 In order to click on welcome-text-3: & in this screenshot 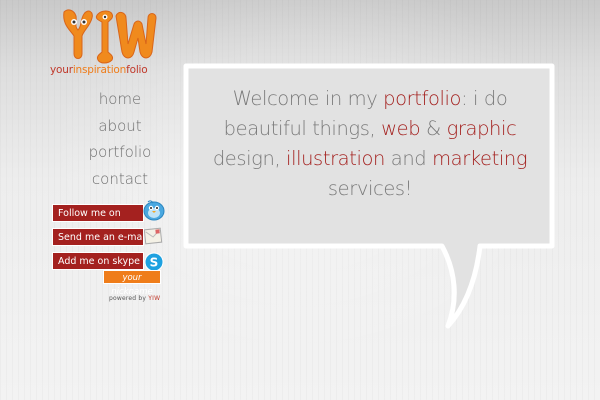, I will do `click(433, 128)`.